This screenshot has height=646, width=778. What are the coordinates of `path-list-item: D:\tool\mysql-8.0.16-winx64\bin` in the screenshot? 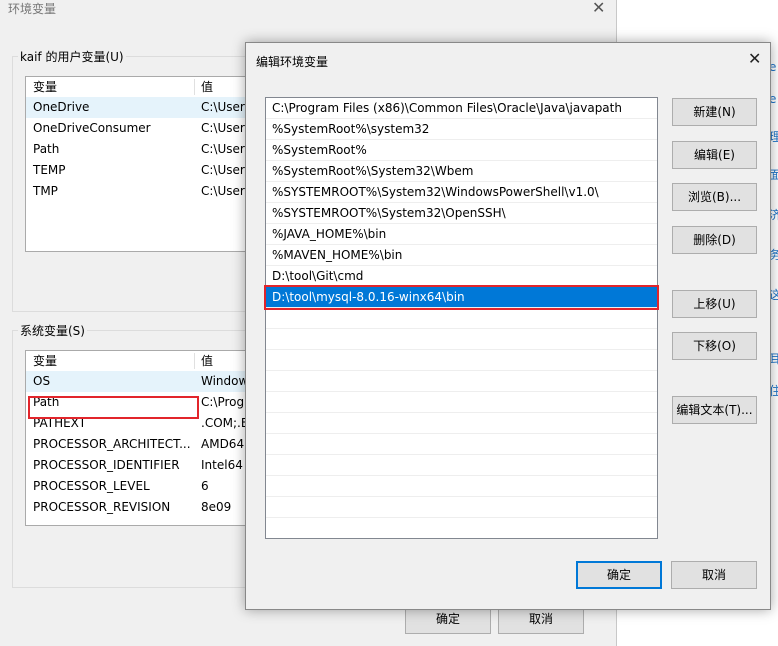 It's located at (461, 297).